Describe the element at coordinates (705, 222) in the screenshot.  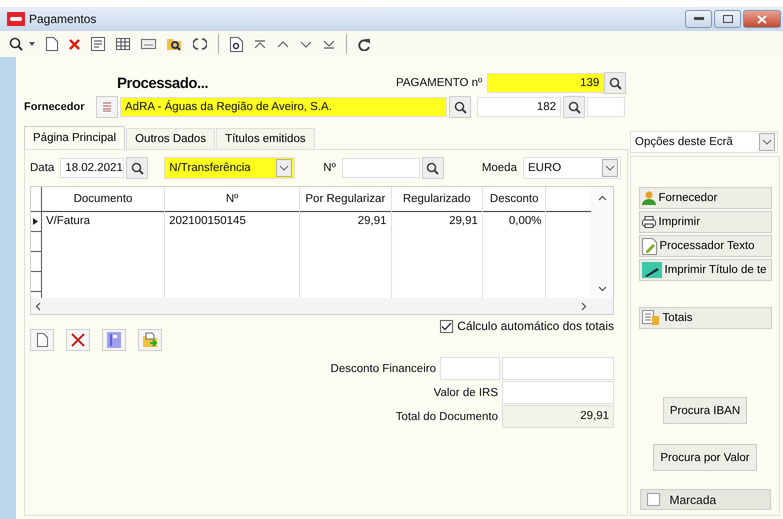
I see `action-button: Imprimir` at that location.